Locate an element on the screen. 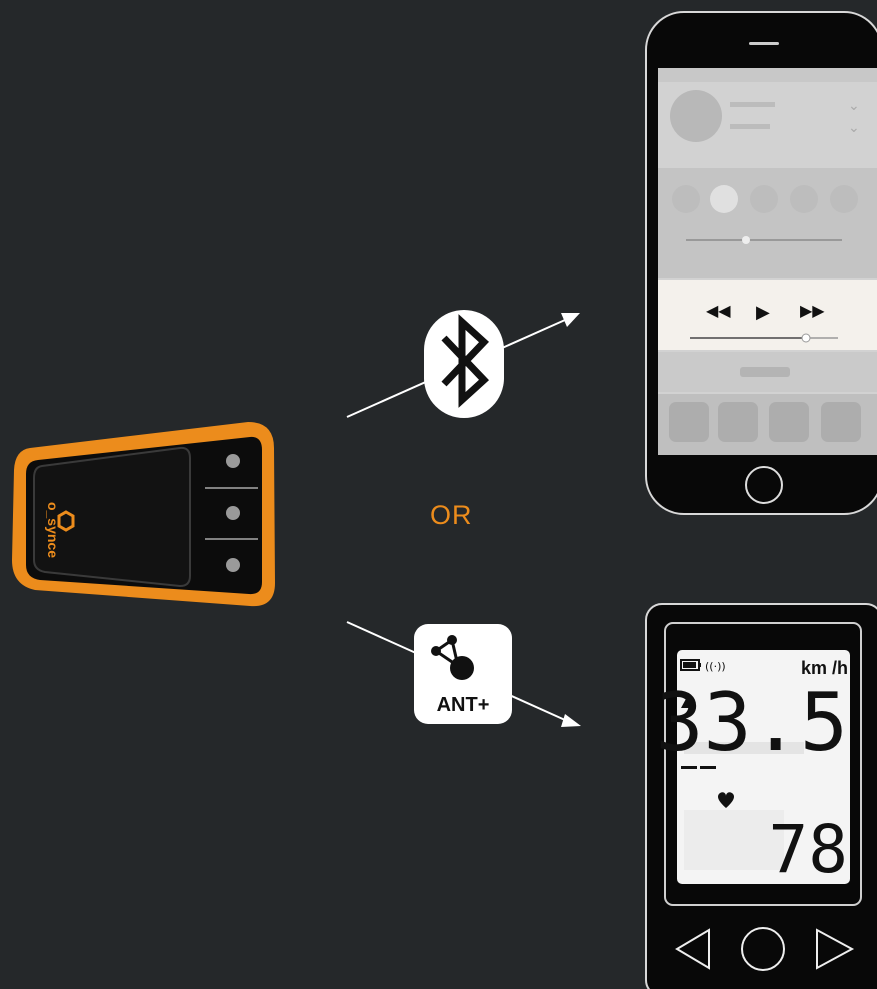 The width and height of the screenshot is (877, 989). fast-forward-icon: ▶▶ is located at coordinates (812, 310).